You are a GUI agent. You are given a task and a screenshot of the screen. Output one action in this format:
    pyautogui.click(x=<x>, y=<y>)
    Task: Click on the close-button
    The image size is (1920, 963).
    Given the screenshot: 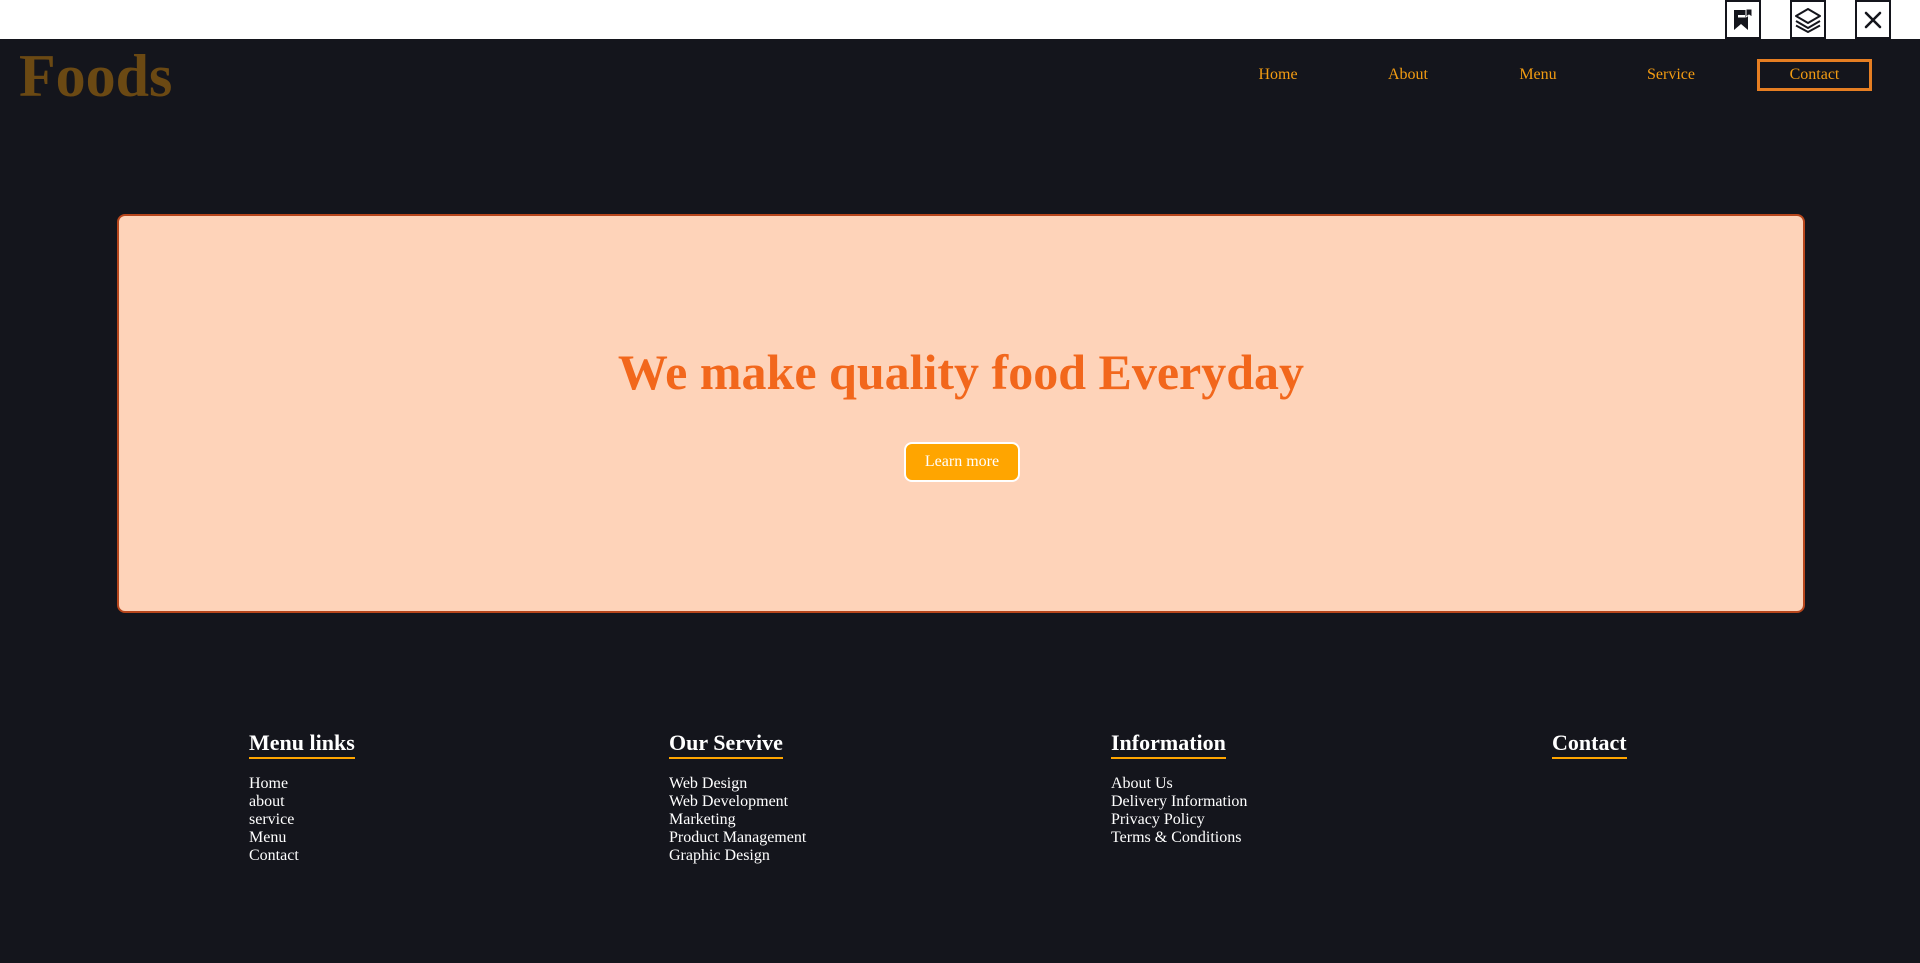 What is the action you would take?
    pyautogui.click(x=1873, y=19)
    